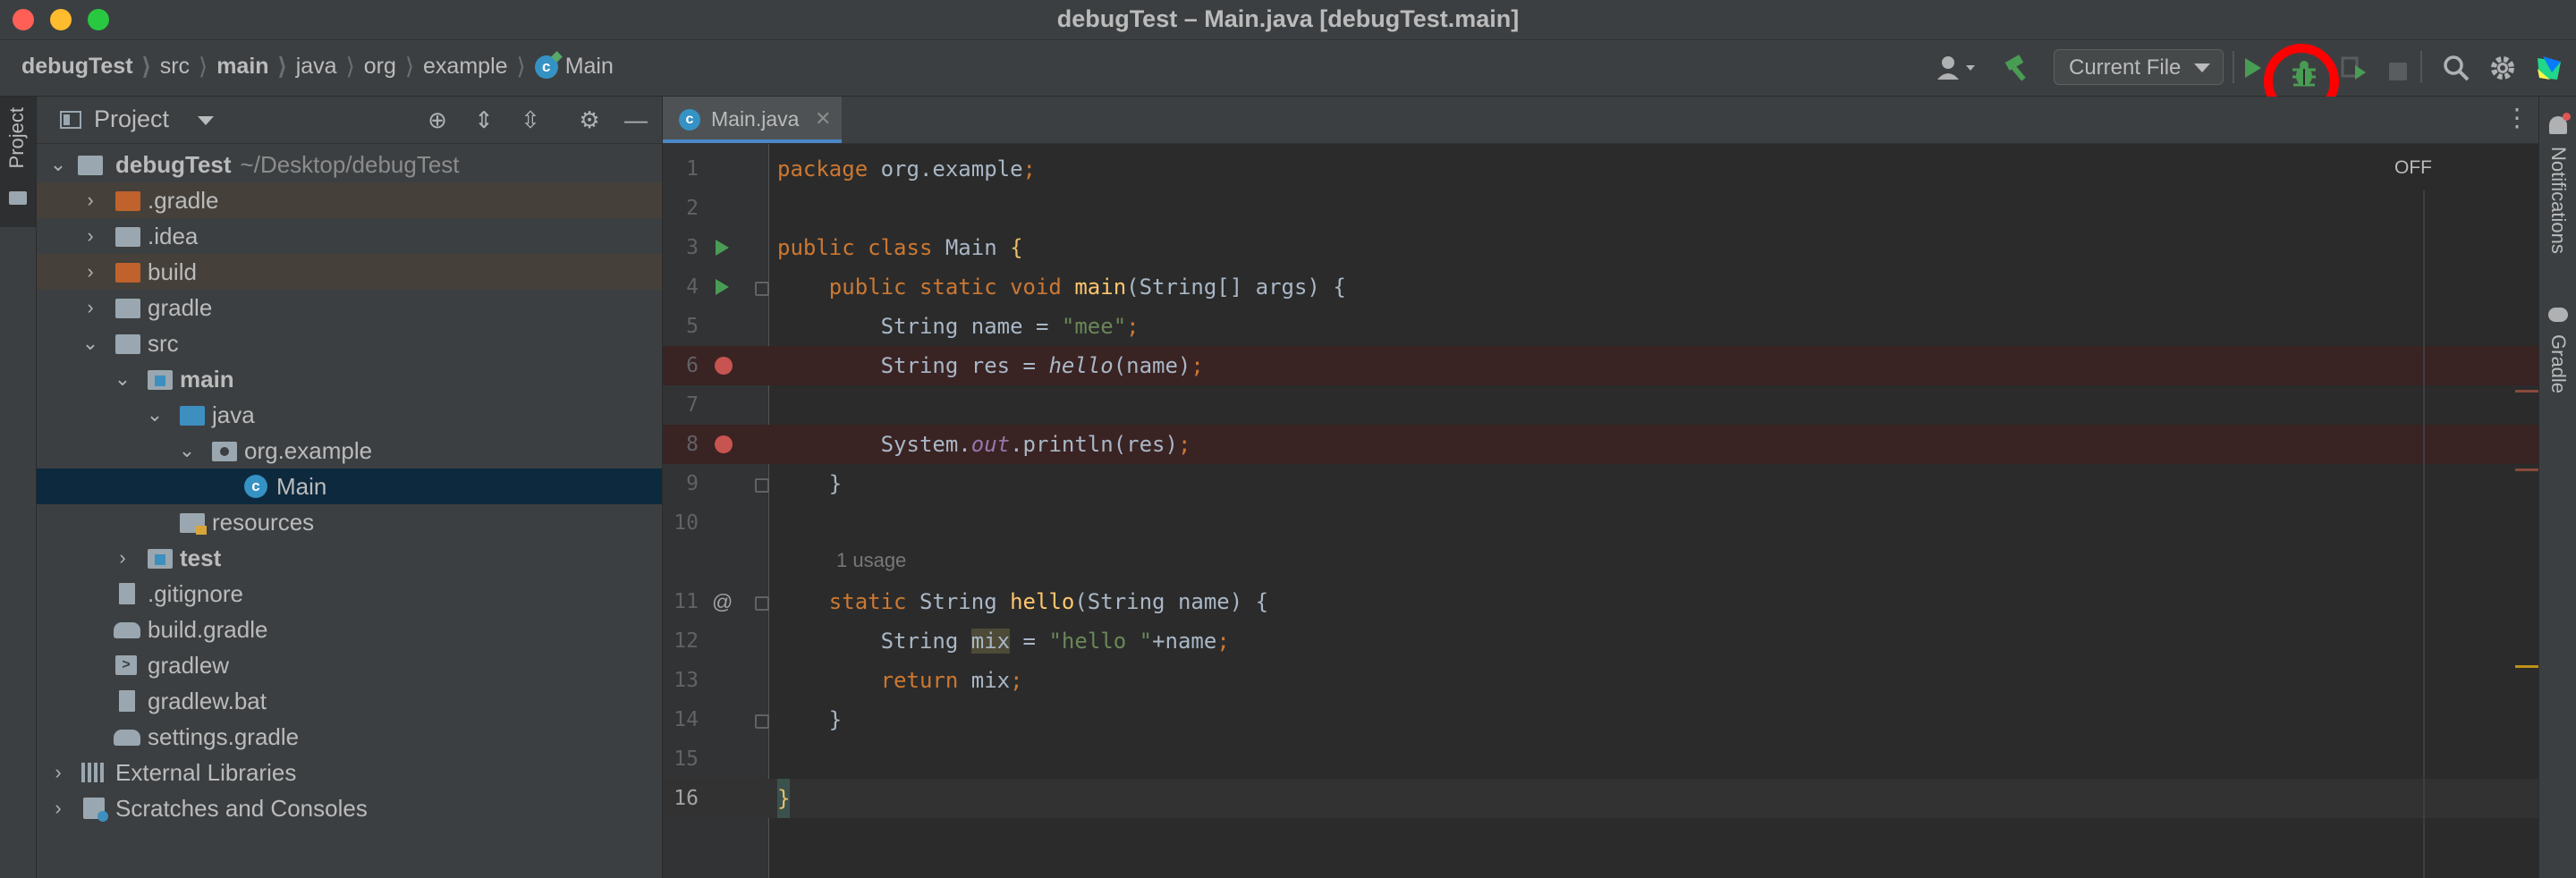 This screenshot has height=878, width=2576. I want to click on jetbrains-icon, so click(2549, 68).